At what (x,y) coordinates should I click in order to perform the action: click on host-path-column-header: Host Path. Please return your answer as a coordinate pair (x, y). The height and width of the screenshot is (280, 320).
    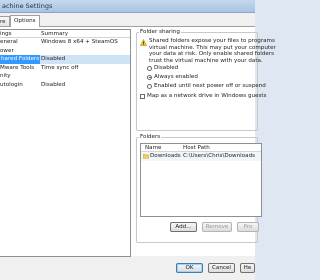
    Looking at the image, I should click on (196, 148).